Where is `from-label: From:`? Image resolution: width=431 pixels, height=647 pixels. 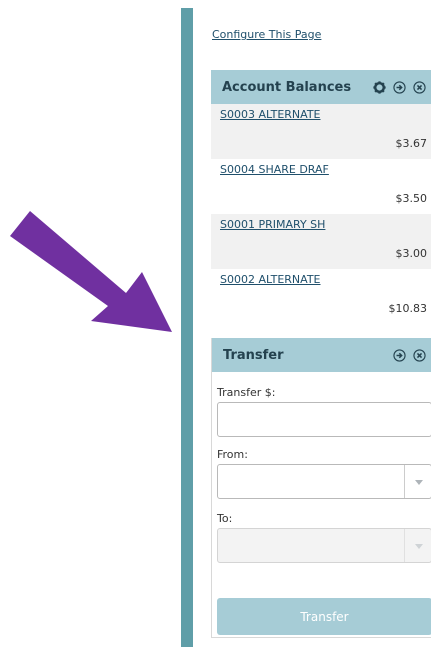 from-label: From: is located at coordinates (232, 454).